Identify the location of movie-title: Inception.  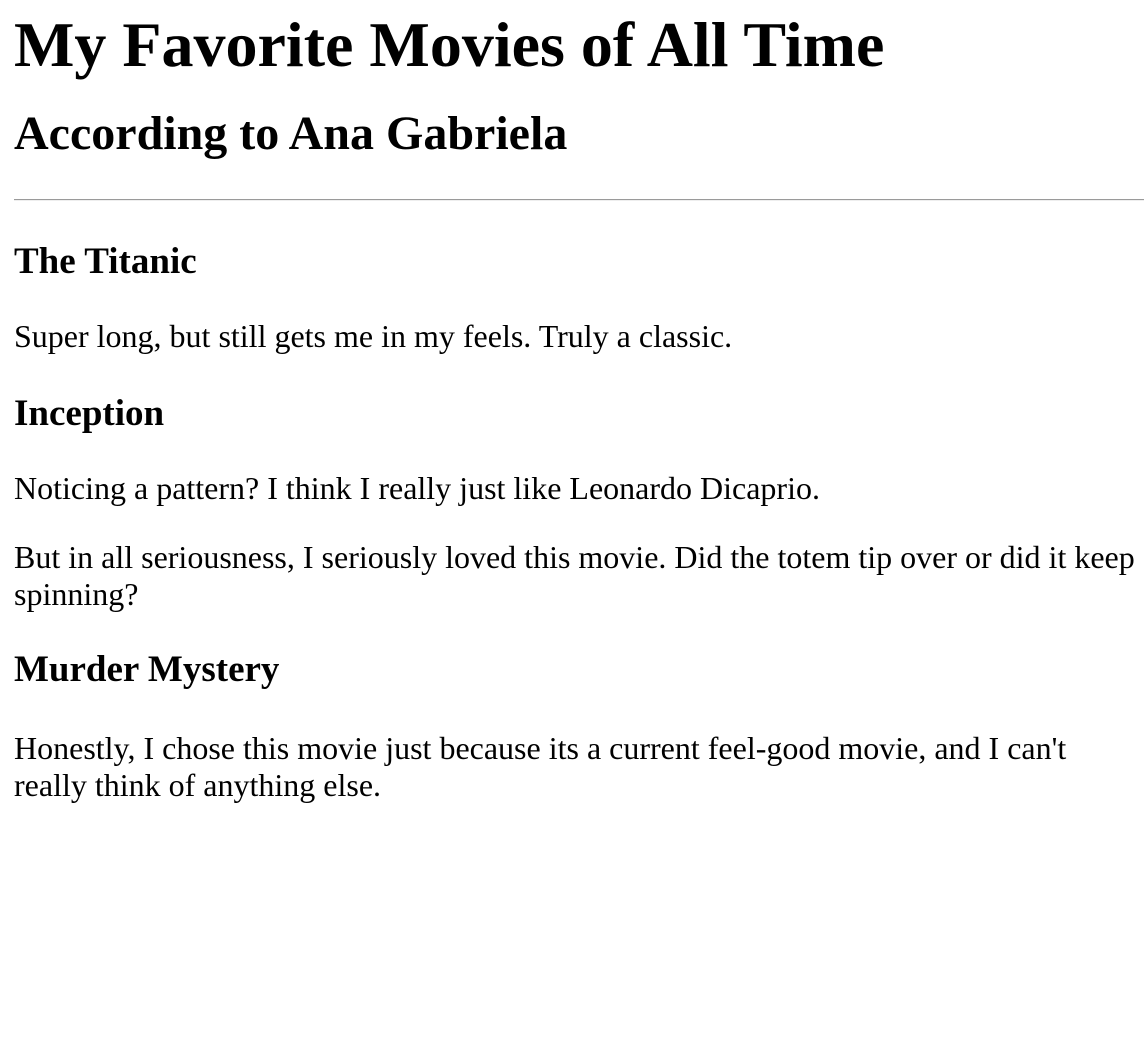
(89, 413).